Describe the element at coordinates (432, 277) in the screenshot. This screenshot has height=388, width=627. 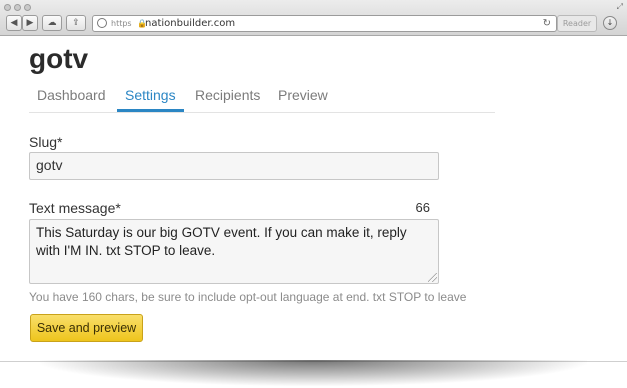
I see `textarea-resize-handle` at that location.